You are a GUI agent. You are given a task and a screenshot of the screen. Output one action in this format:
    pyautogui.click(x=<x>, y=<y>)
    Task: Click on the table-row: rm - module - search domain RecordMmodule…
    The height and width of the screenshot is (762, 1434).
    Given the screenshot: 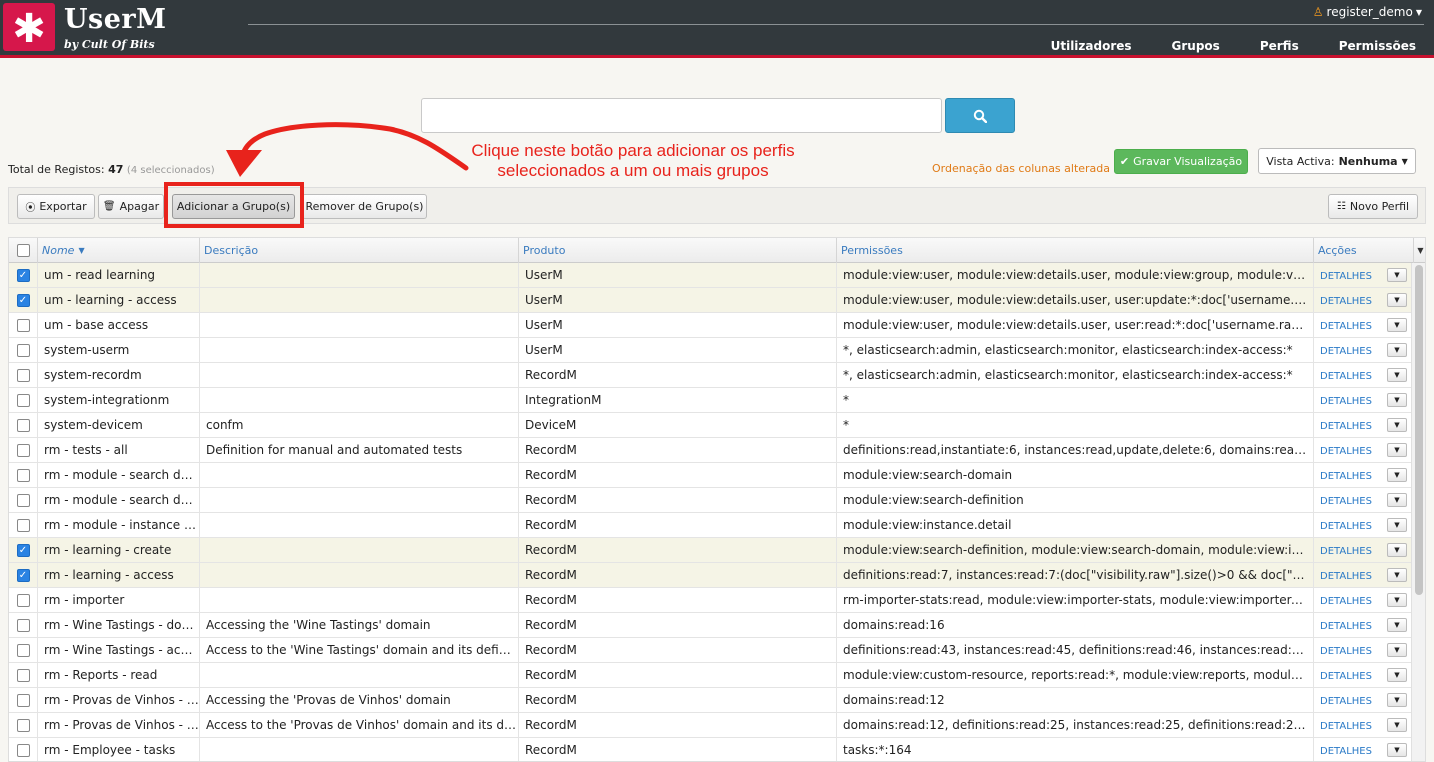 What is the action you would take?
    pyautogui.click(x=711, y=475)
    